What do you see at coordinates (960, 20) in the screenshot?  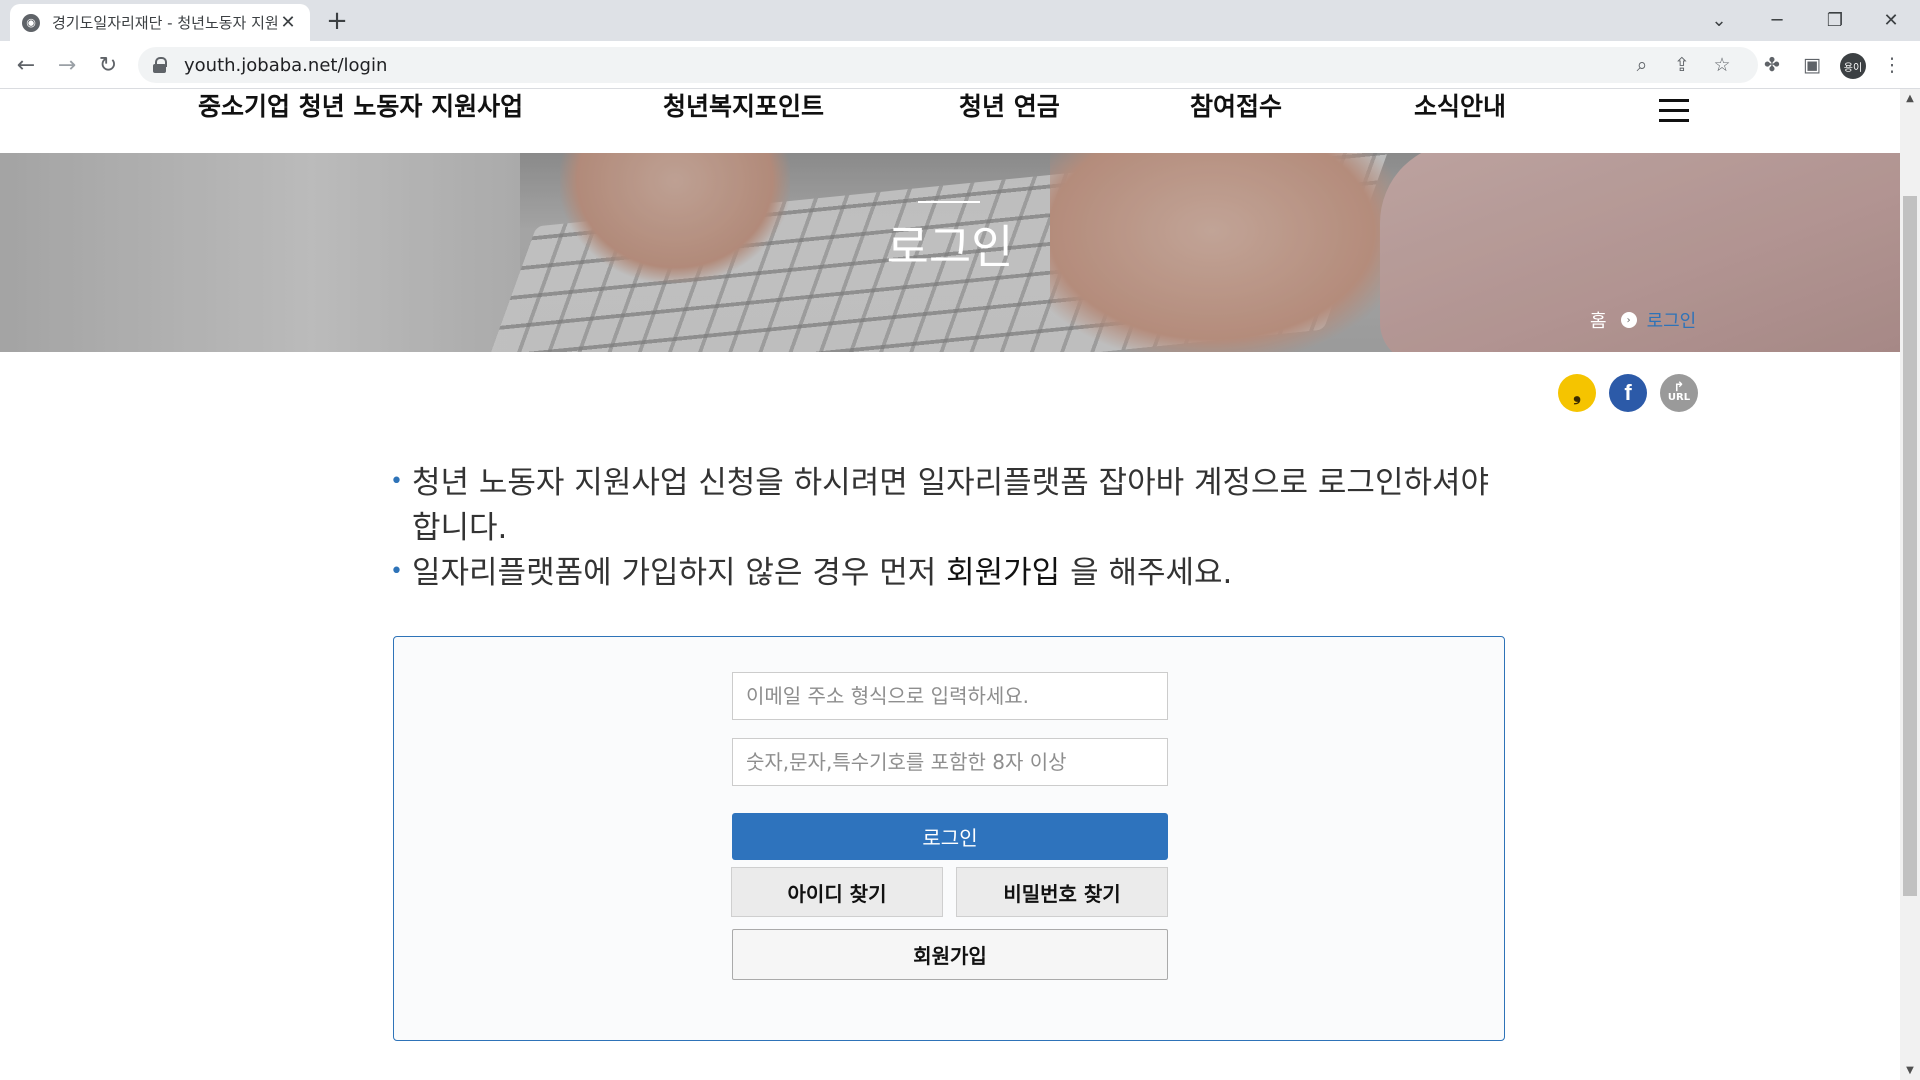 I see `browser-tab-bar: ◉ 경기도일자리재단 - 청년노동자 지원사업 ✕ + ⌄ ─ ❐ ✕` at bounding box center [960, 20].